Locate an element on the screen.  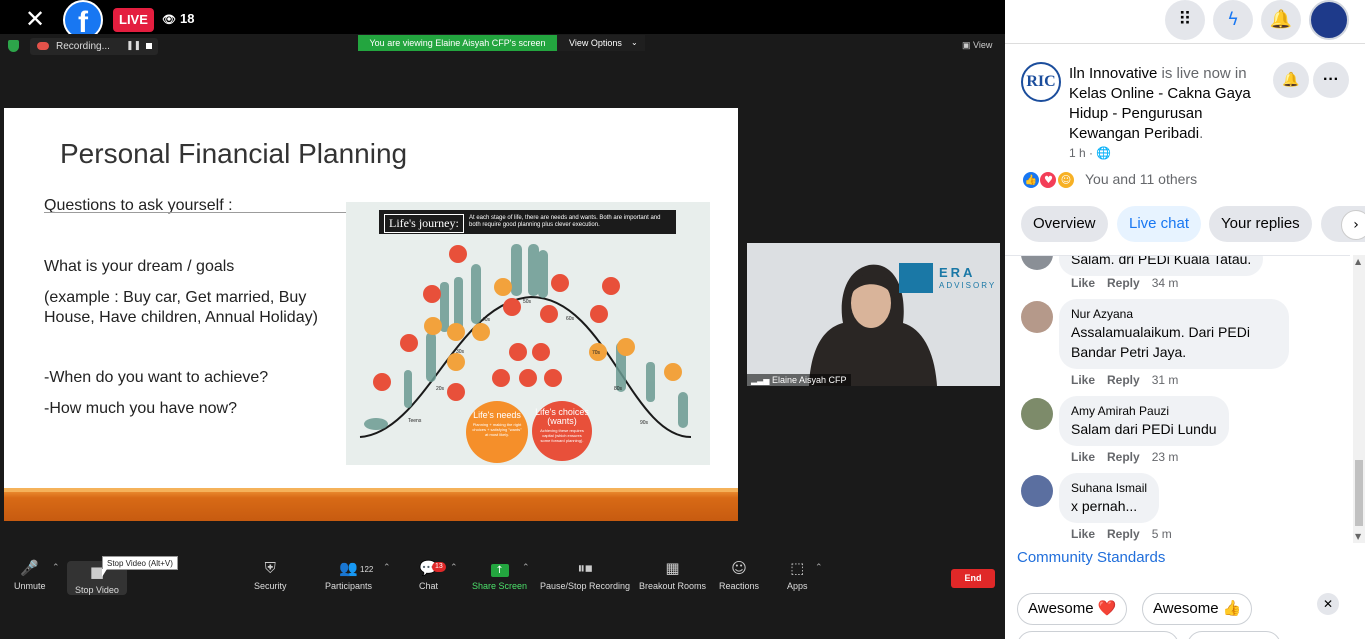
commenter-name: Amy Amirah Pauzi is located at coordinates (1144, 411).